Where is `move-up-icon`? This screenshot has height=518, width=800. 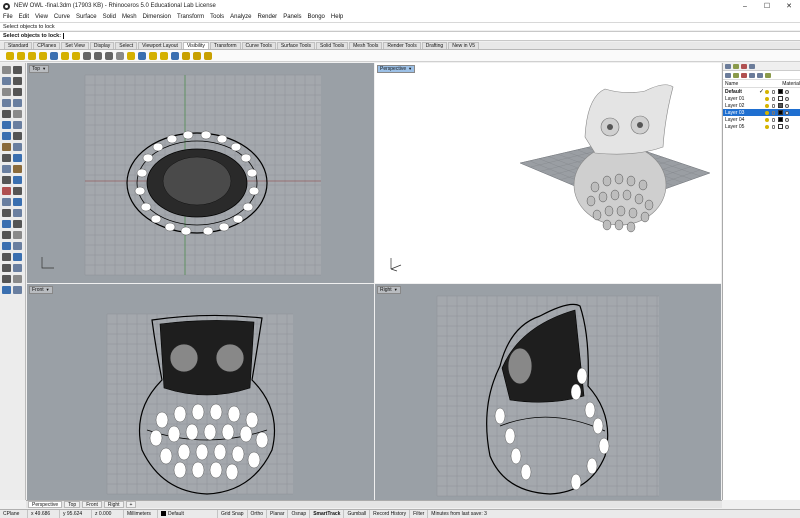 move-up-icon is located at coordinates (752, 75).